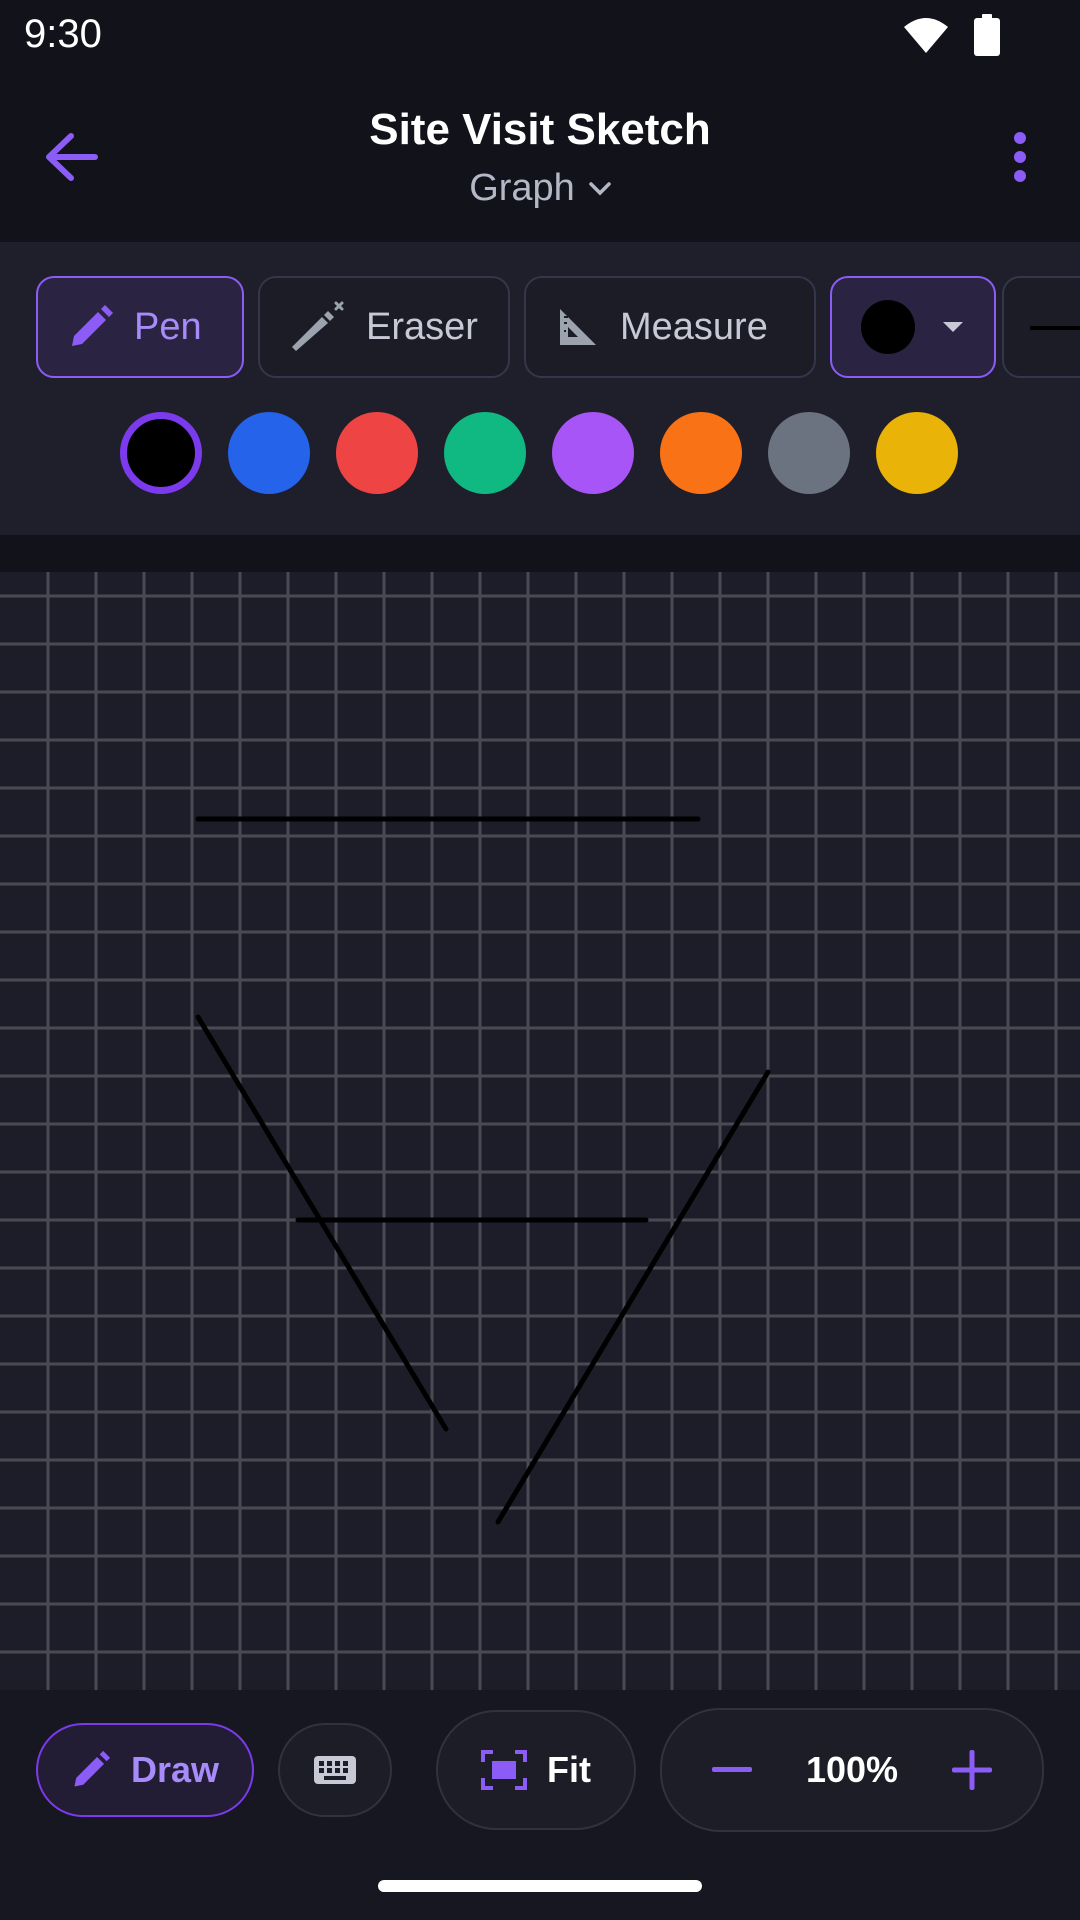 The width and height of the screenshot is (1080, 1920). I want to click on color-picker-dropdown, so click(913, 327).